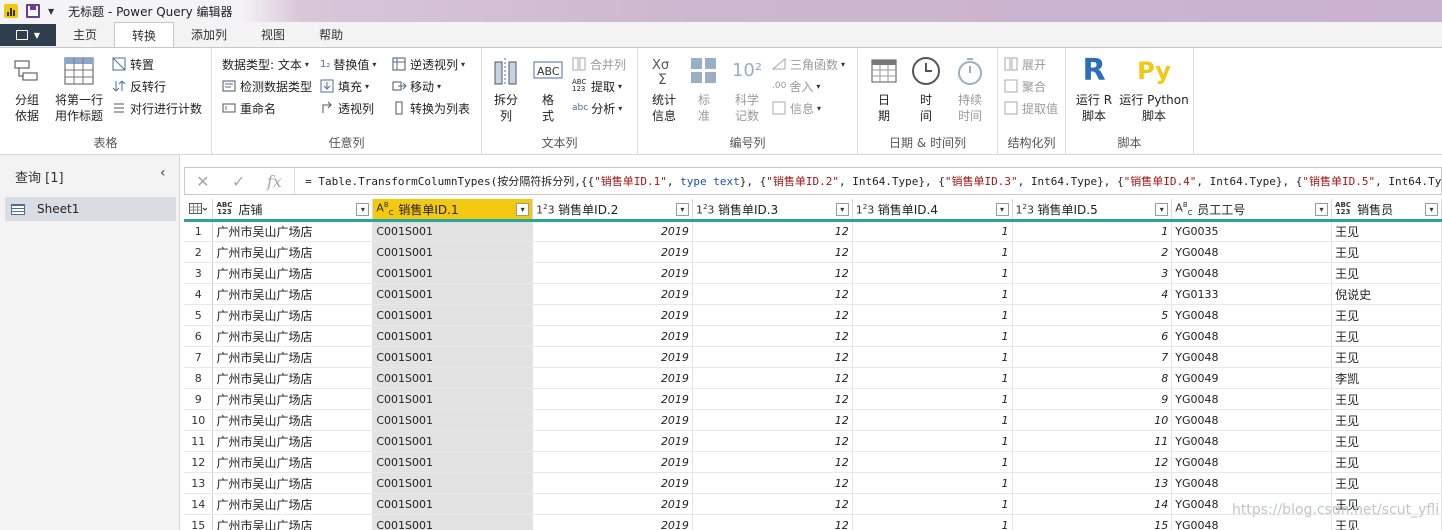 The image size is (1442, 530). I want to click on split-column-button: 拆分 列, so click(506, 90).